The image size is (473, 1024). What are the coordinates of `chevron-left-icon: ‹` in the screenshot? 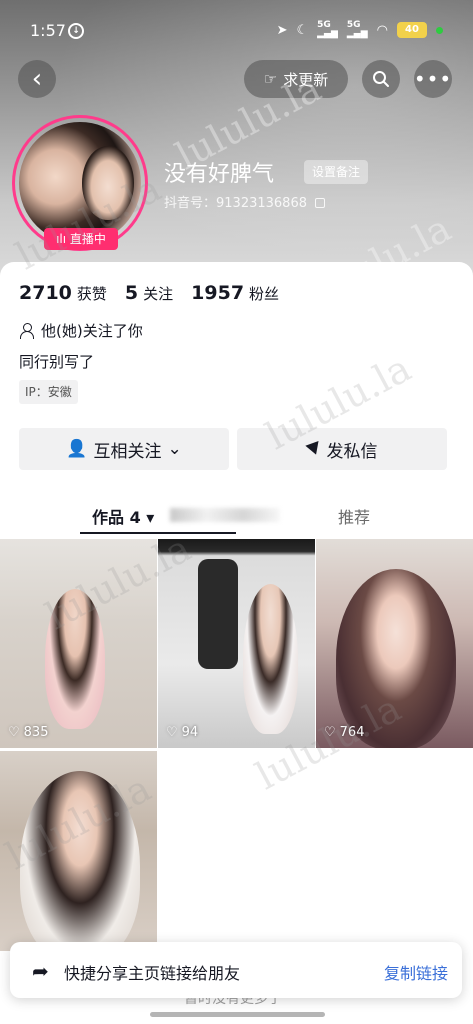 It's located at (37, 79).